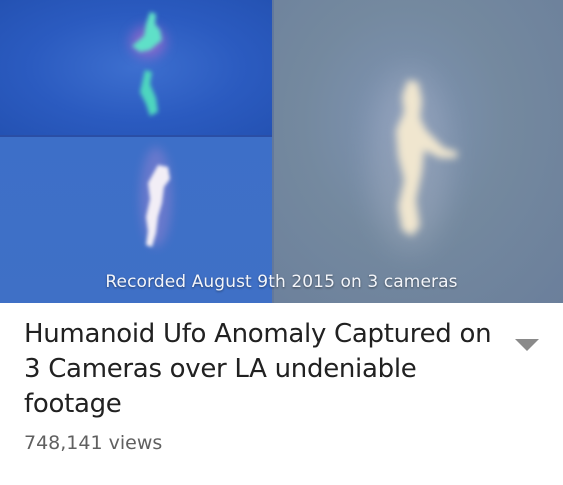 The image size is (563, 485). I want to click on thumbnail-panel-top-left, so click(136, 67).